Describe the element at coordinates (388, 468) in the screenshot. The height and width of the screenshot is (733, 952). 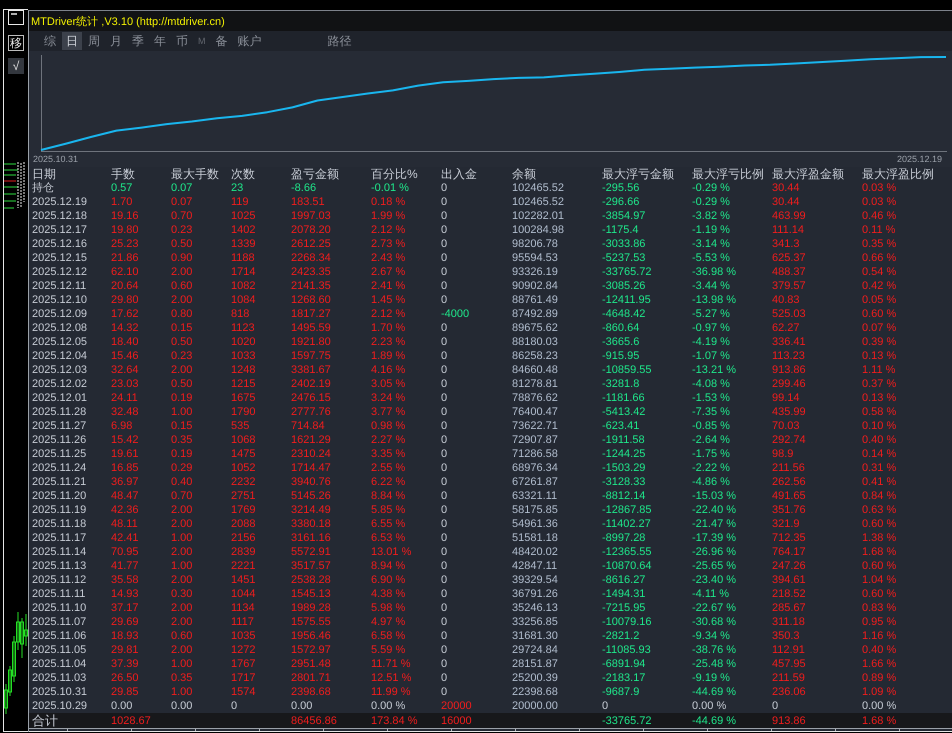
I see `table-cell-text: 2.55 %` at that location.